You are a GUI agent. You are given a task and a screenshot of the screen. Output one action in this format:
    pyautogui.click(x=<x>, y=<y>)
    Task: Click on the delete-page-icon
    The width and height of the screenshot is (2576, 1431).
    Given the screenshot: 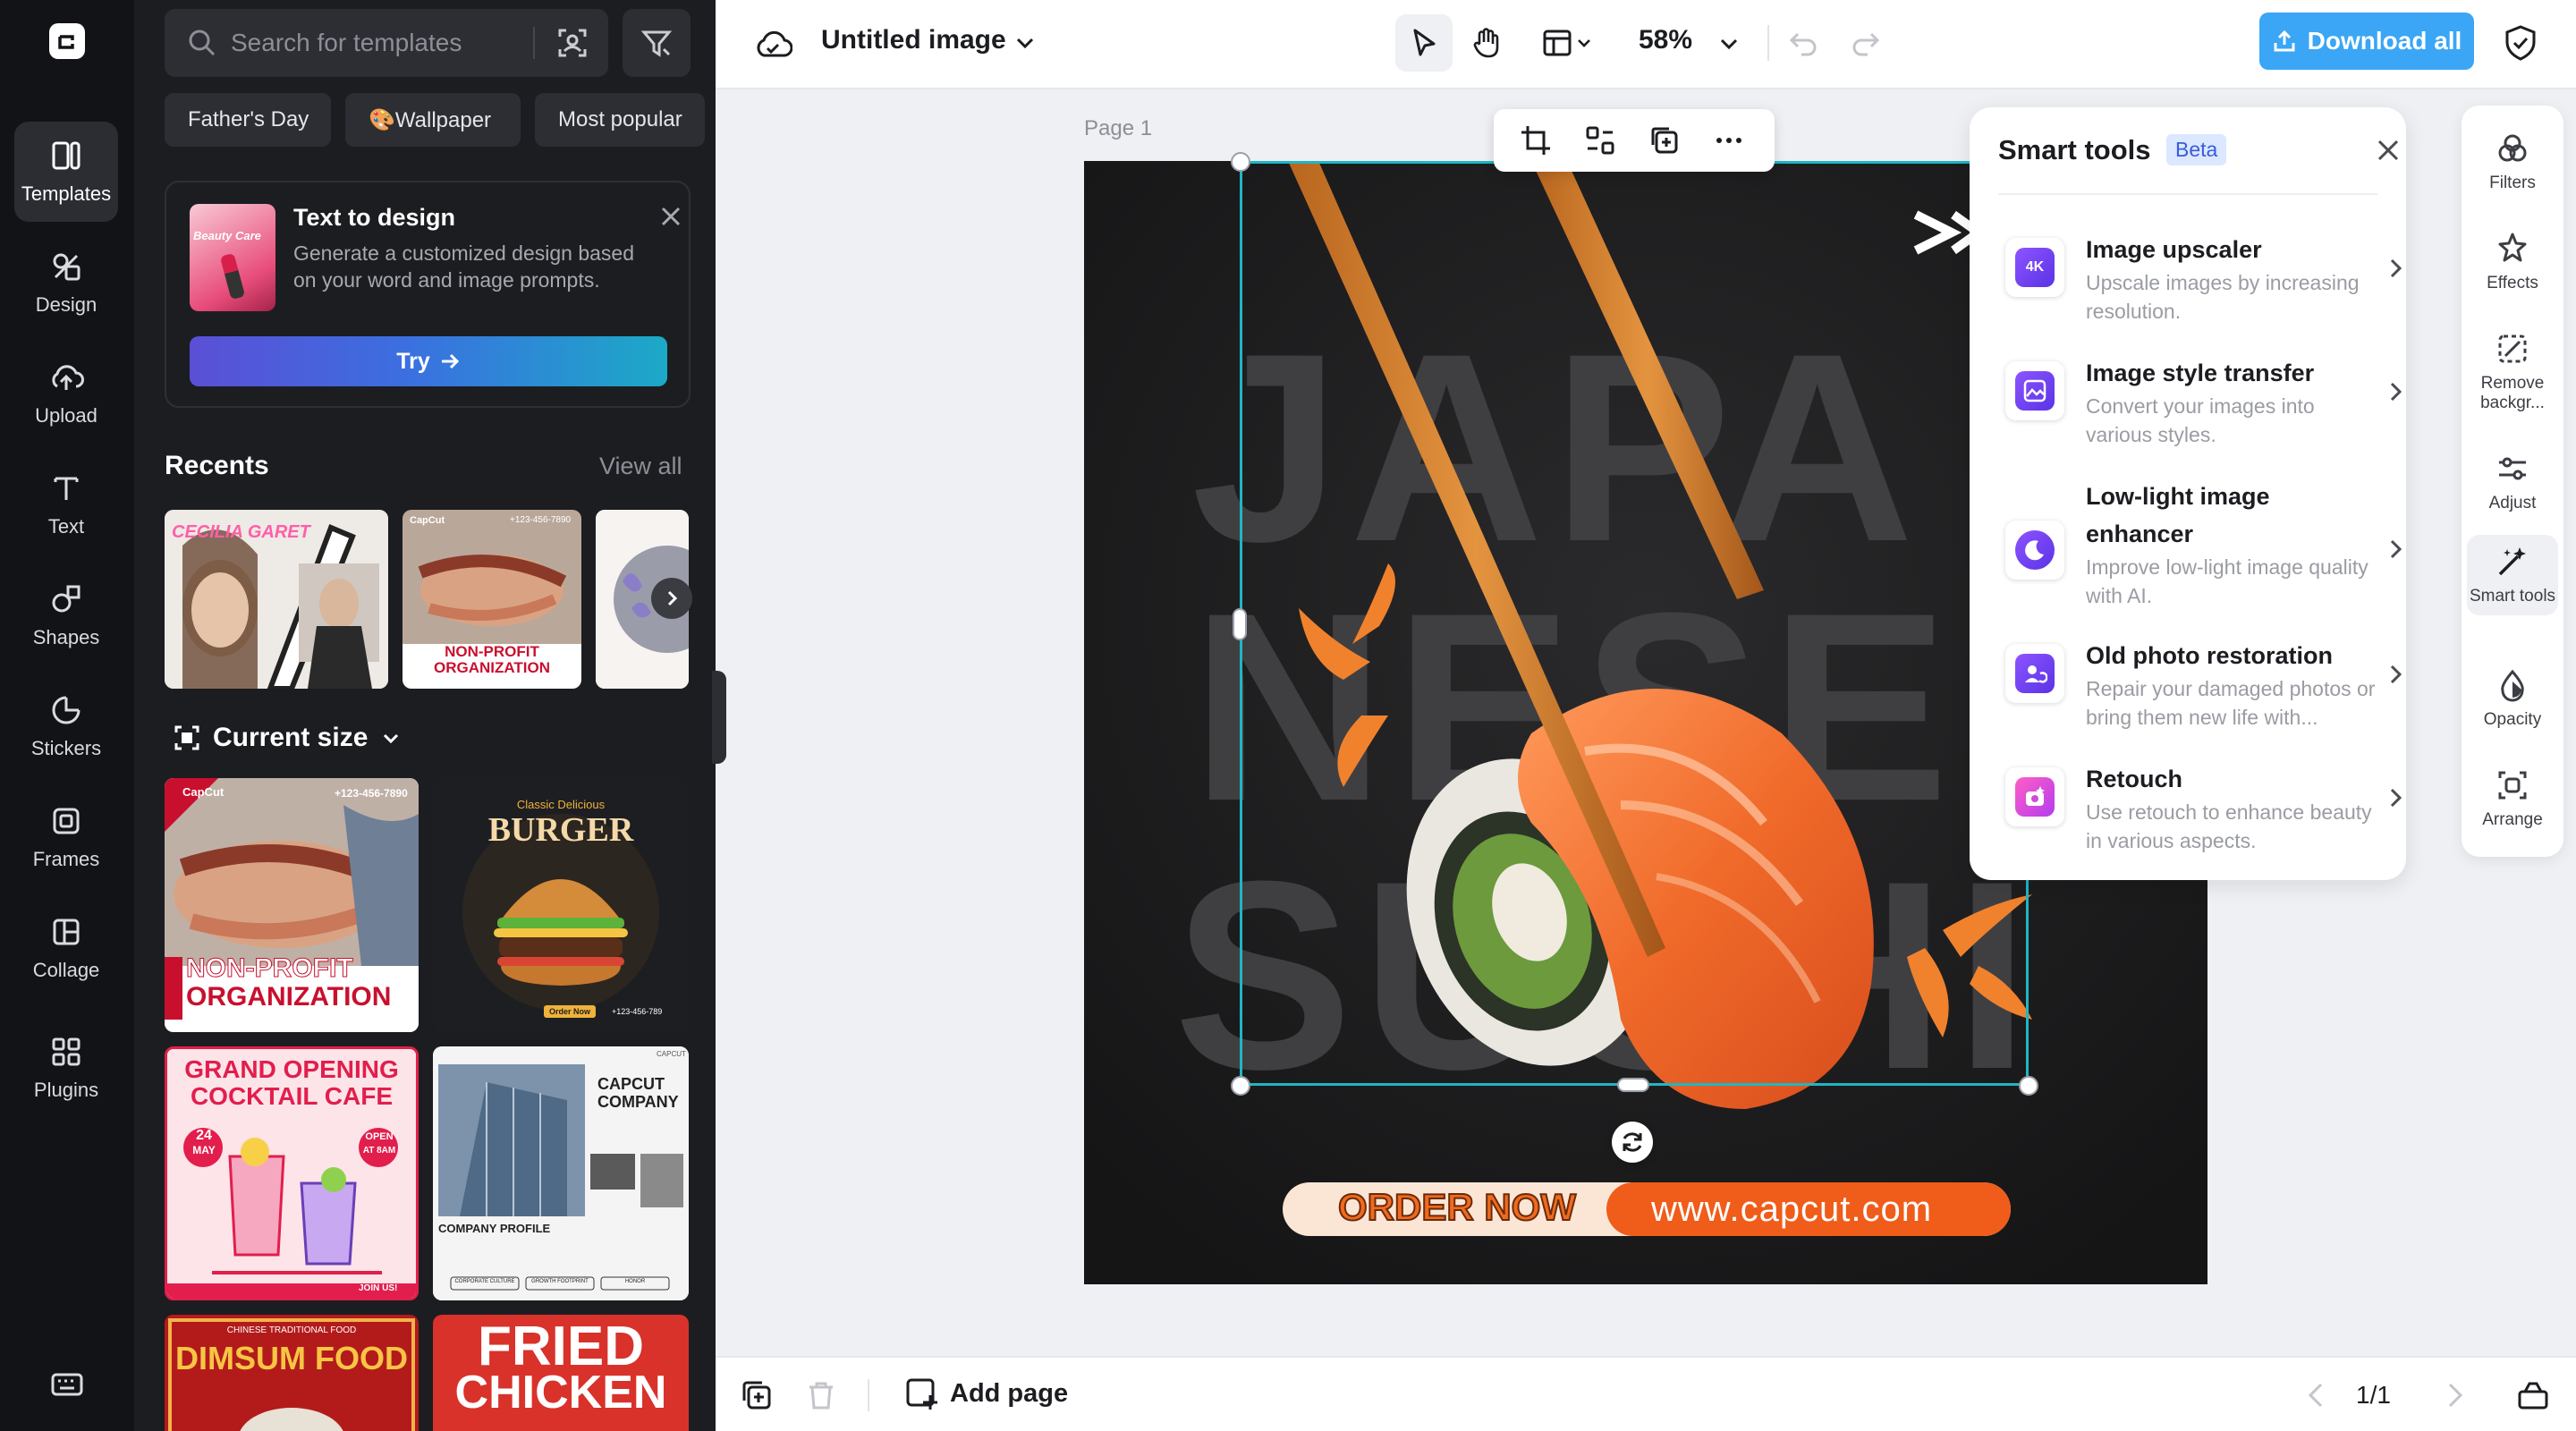 What is the action you would take?
    pyautogui.click(x=821, y=1395)
    